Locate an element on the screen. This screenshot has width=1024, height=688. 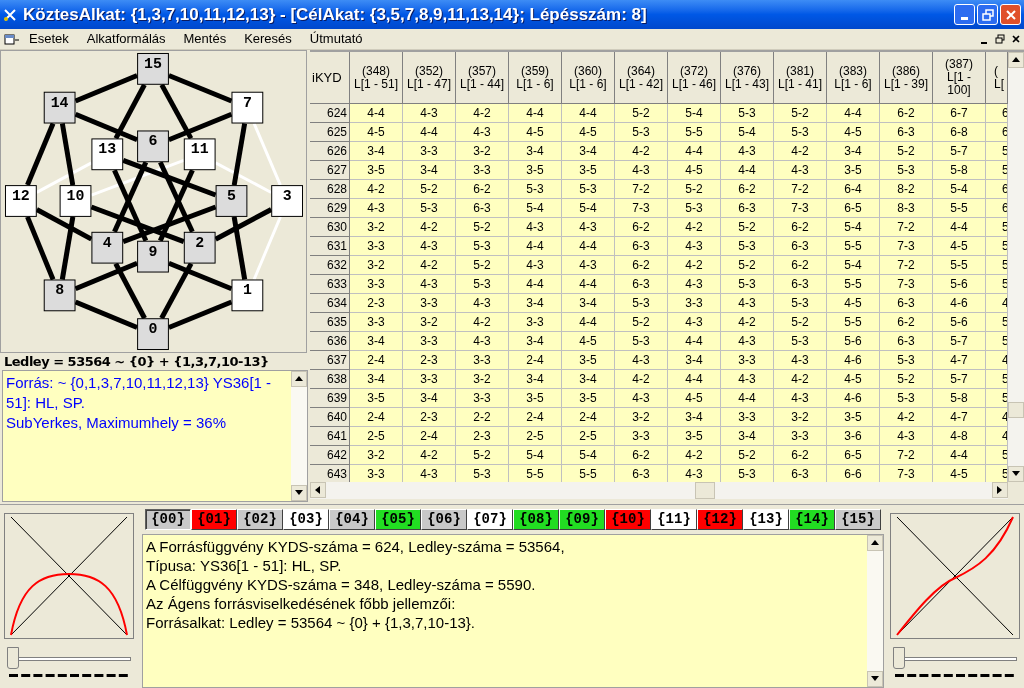
subset-tab: {00} is located at coordinates (168, 519).